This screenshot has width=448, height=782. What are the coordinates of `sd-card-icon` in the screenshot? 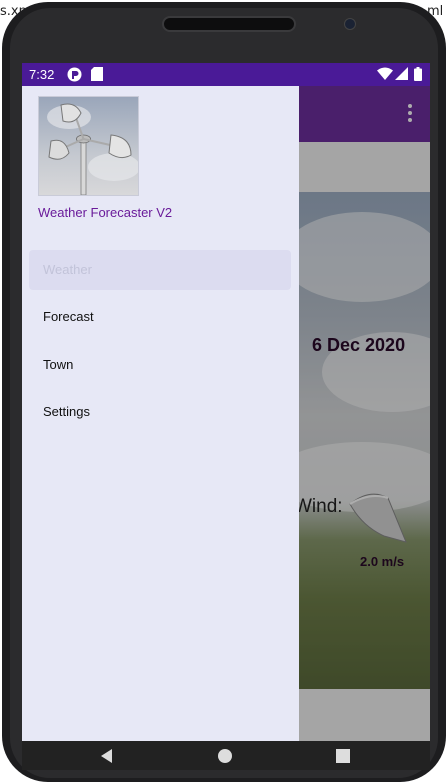 It's located at (97, 74).